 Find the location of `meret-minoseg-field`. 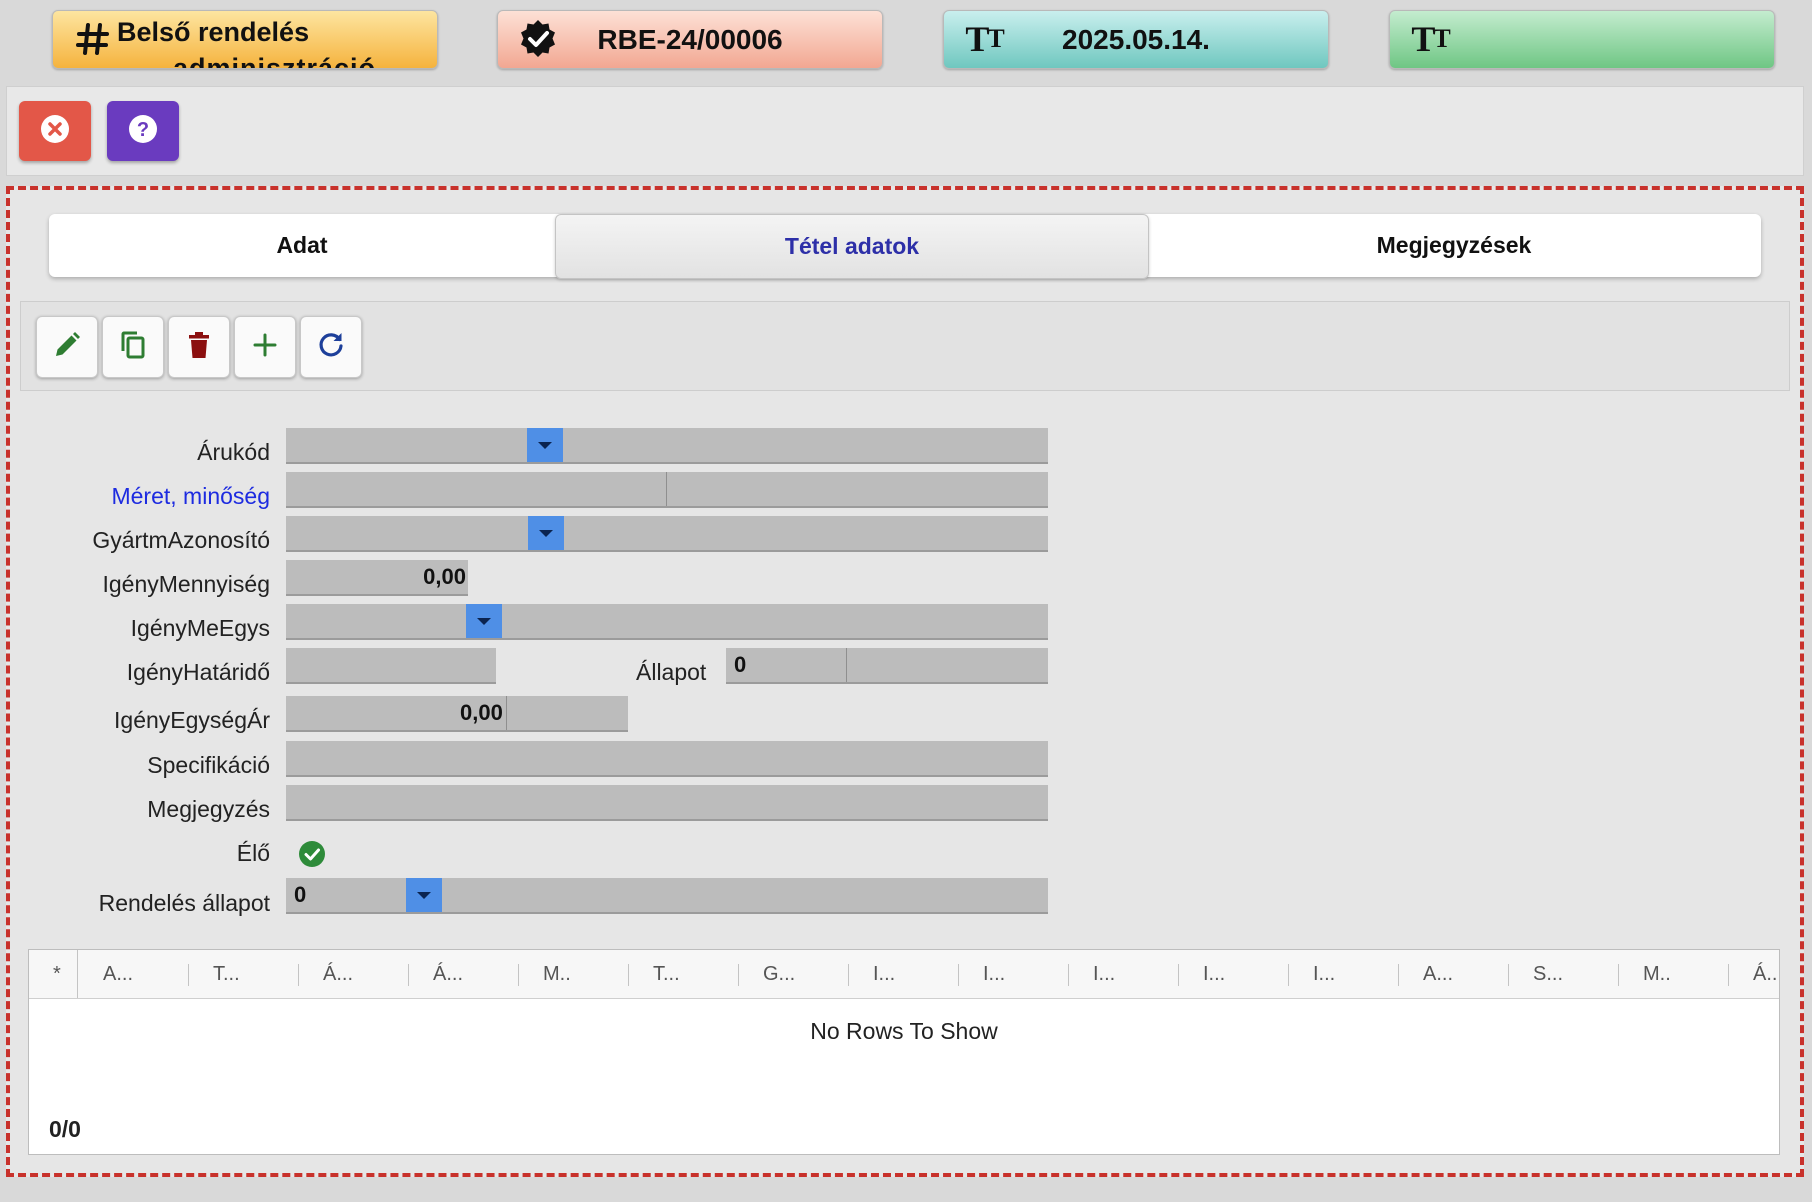

meret-minoseg-field is located at coordinates (667, 490).